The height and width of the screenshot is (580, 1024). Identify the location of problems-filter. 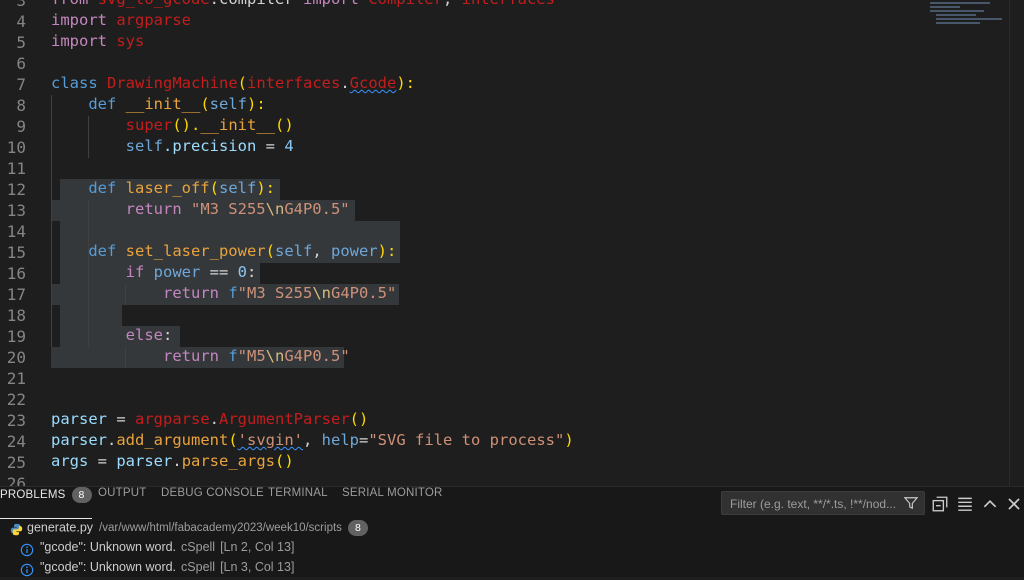
(823, 503).